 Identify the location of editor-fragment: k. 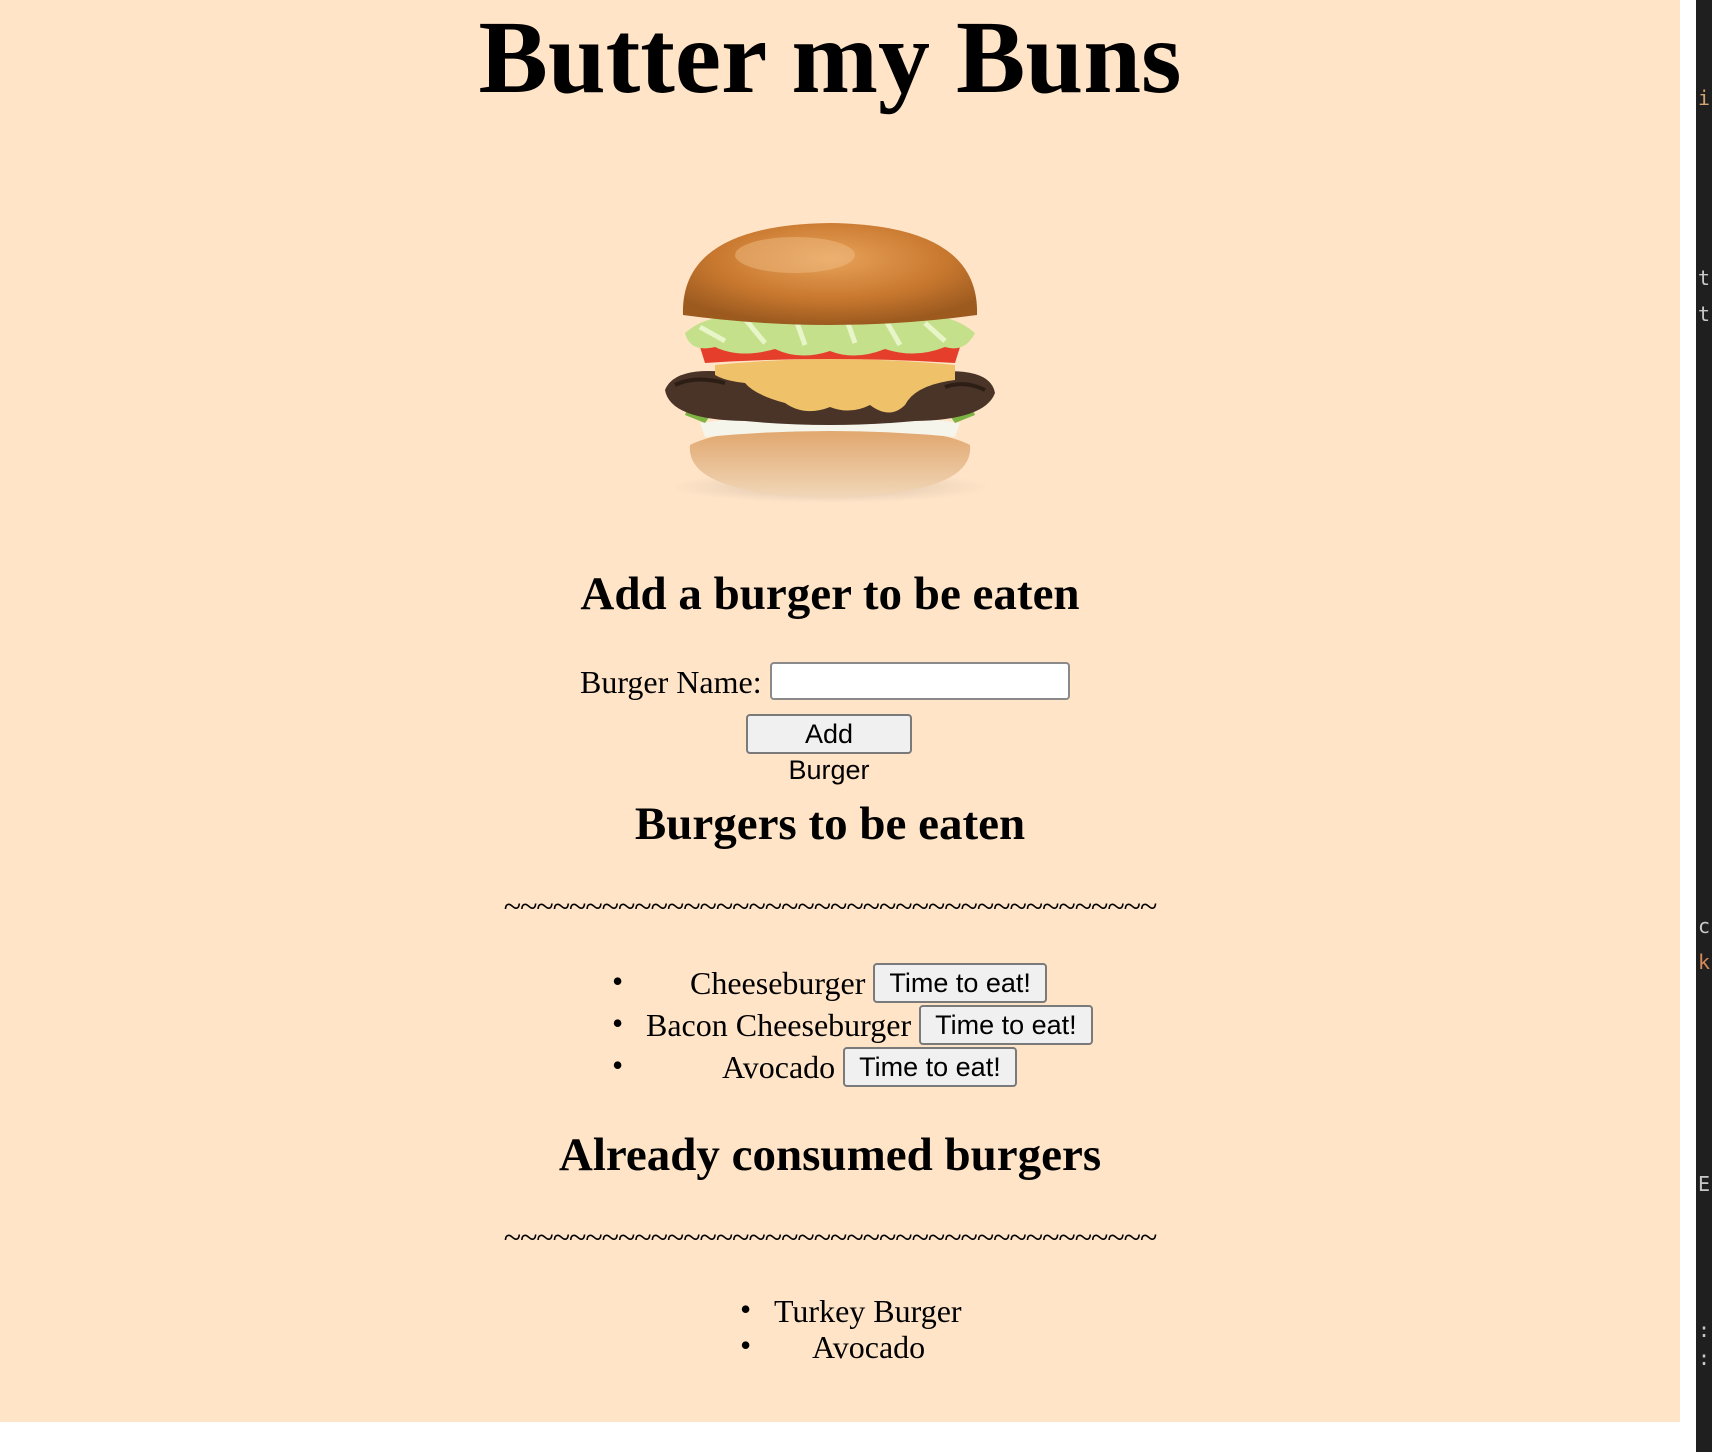
(1704, 962).